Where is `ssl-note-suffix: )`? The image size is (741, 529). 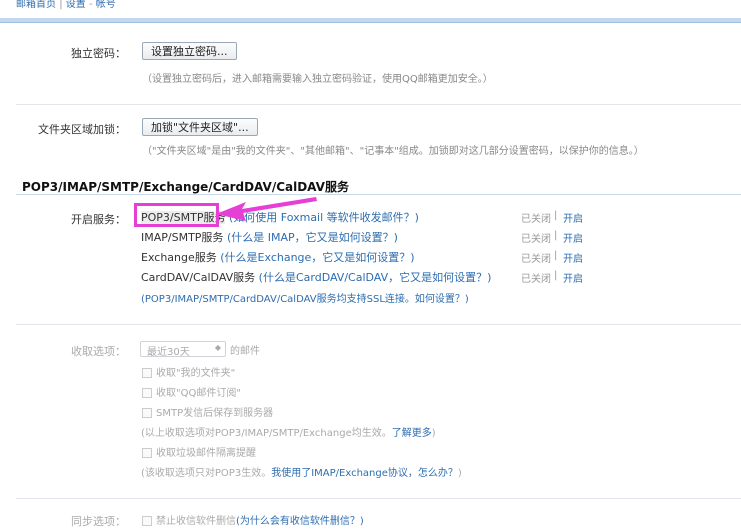 ssl-note-suffix: ) is located at coordinates (466, 299).